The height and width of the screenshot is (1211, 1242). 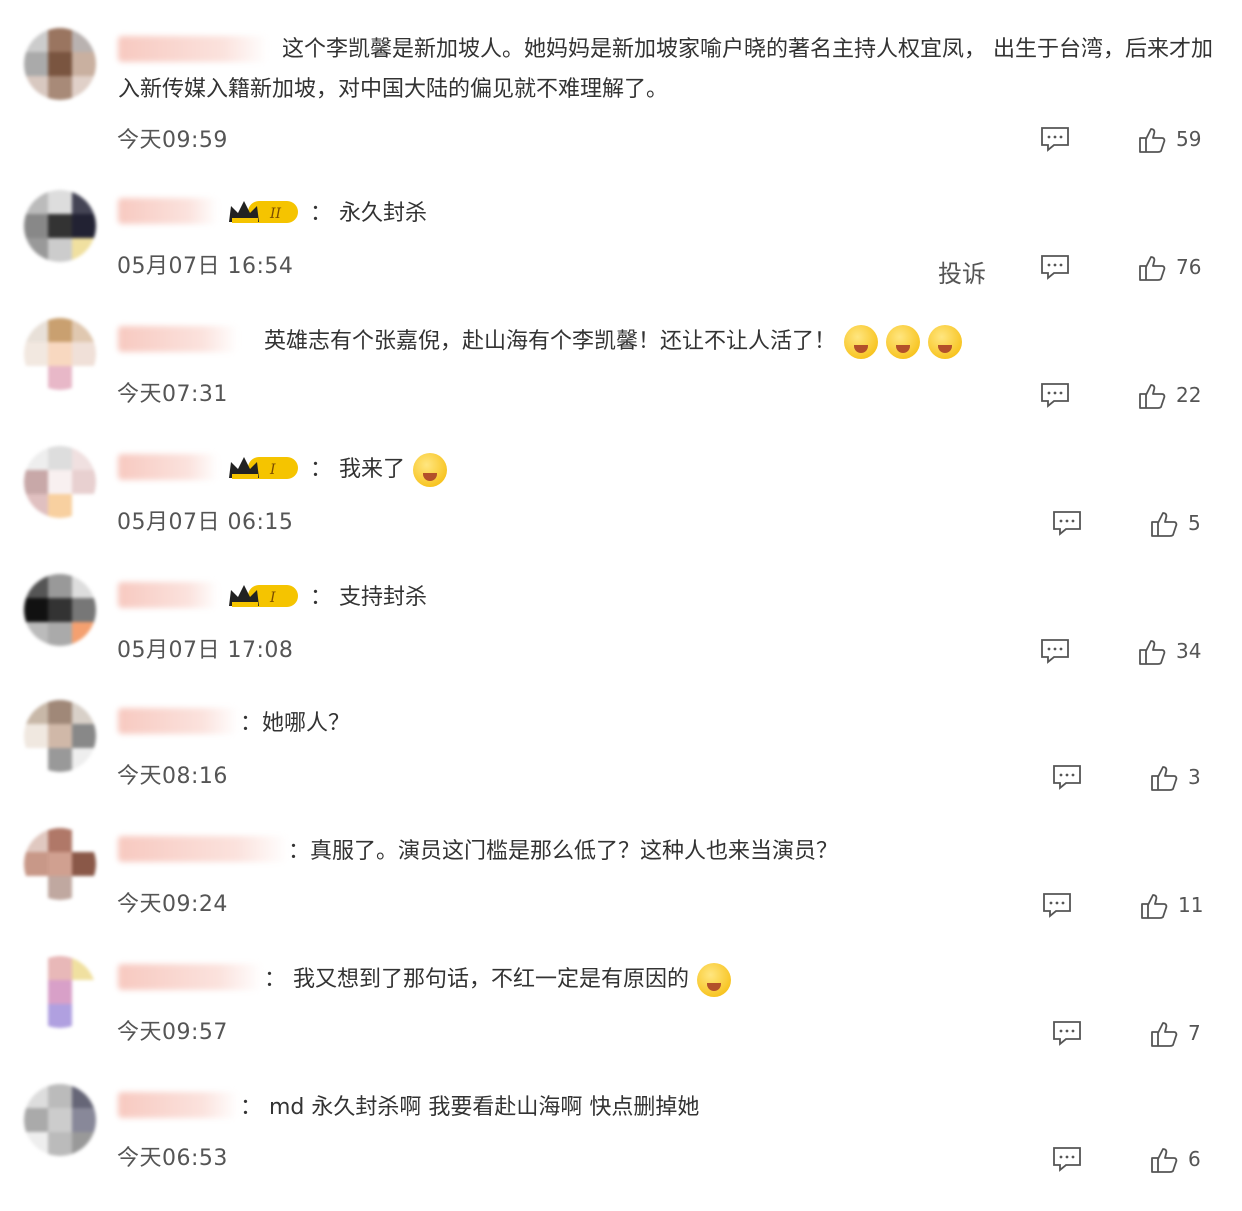 I want to click on like-count: 11, so click(x=1191, y=905).